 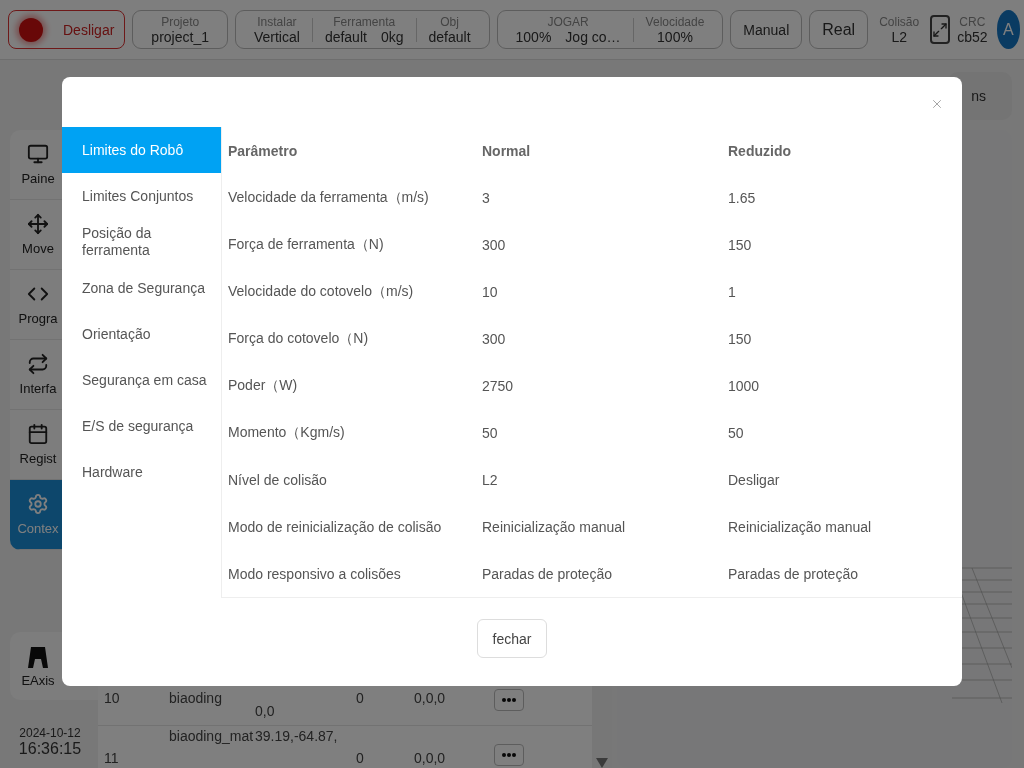 What do you see at coordinates (744, 385) in the screenshot?
I see `reduced-cell-text: 1000` at bounding box center [744, 385].